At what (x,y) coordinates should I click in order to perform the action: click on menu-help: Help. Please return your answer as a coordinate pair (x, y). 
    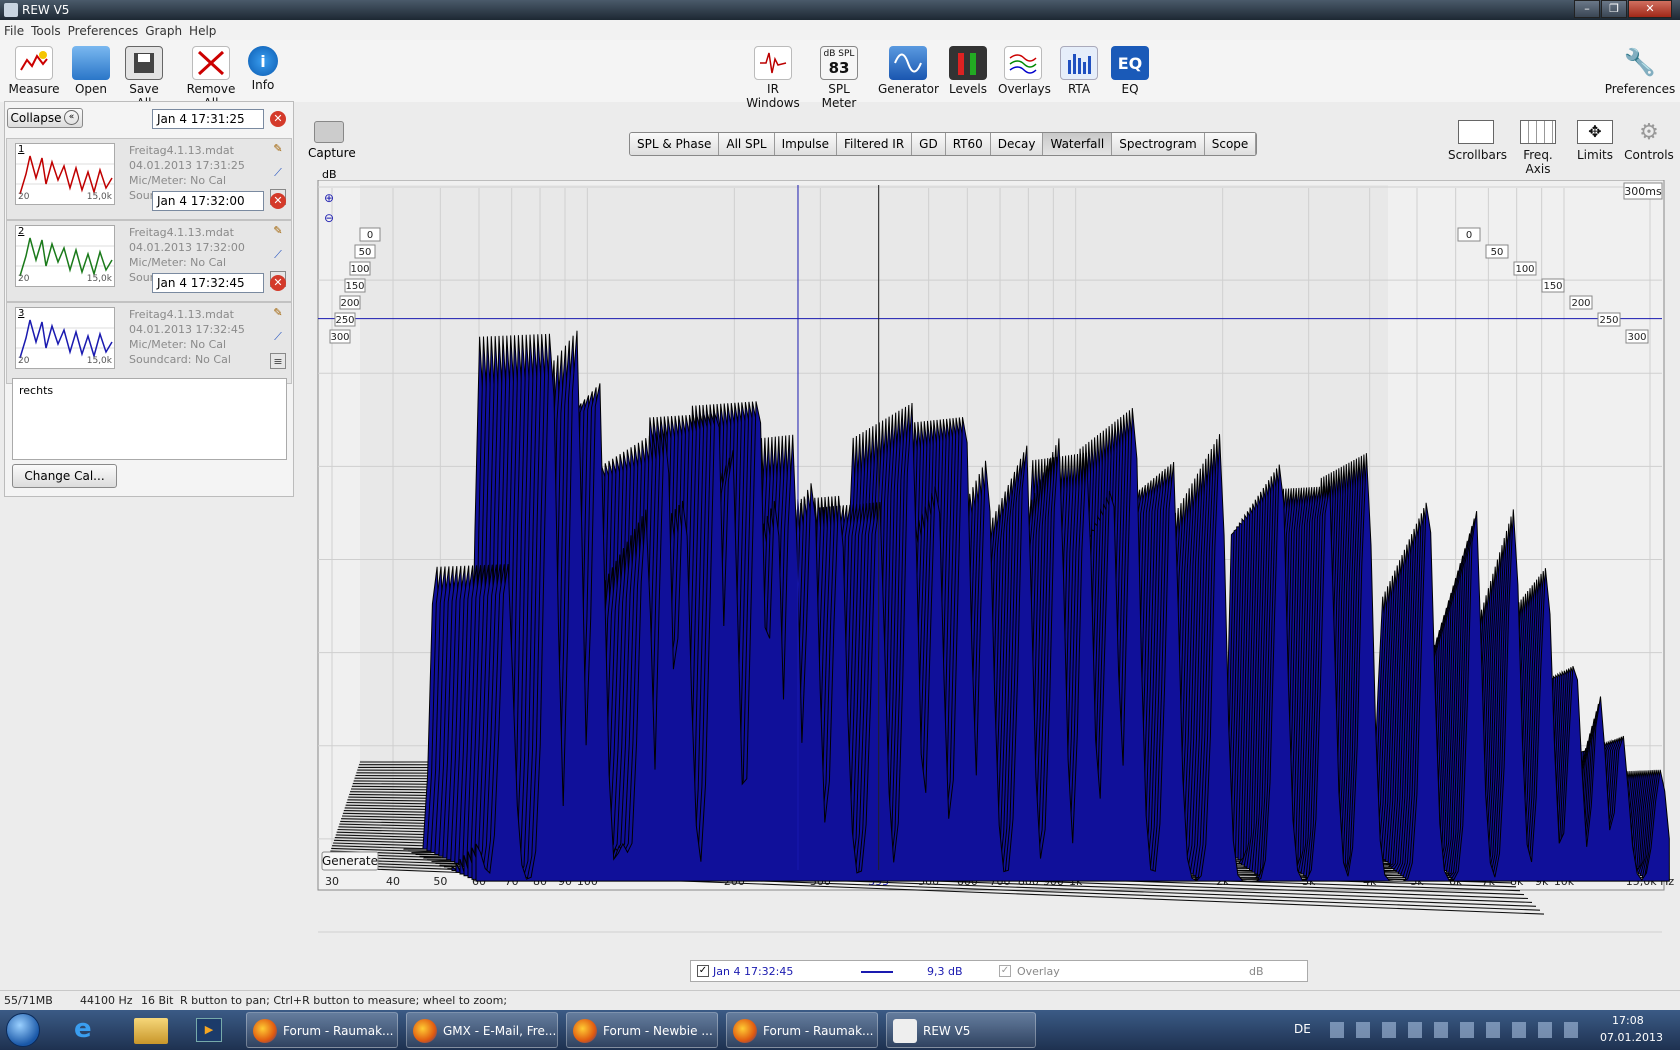
    Looking at the image, I should click on (202, 29).